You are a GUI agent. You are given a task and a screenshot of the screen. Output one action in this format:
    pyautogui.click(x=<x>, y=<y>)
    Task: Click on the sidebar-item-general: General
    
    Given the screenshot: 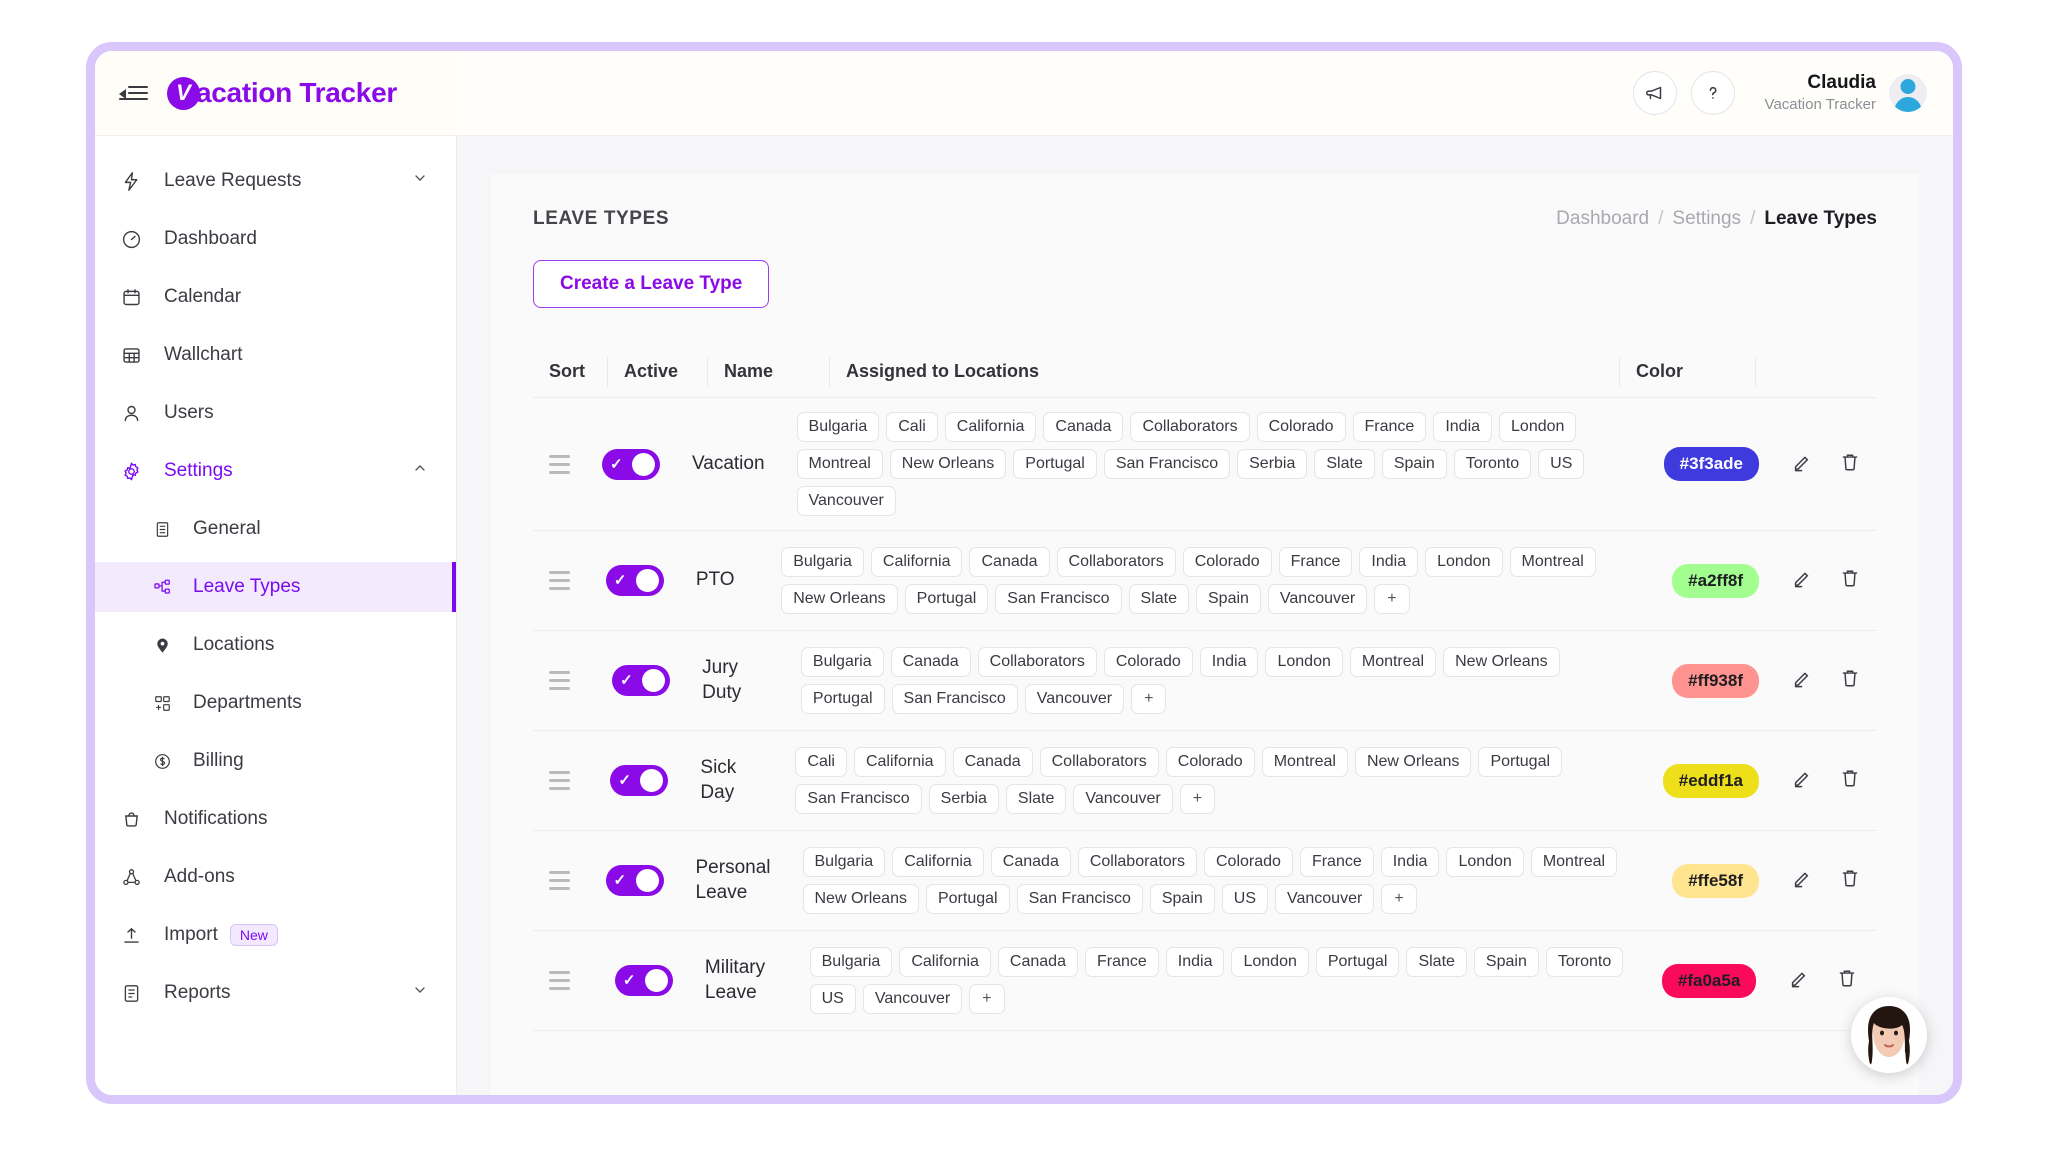 What is the action you would take?
    pyautogui.click(x=275, y=529)
    